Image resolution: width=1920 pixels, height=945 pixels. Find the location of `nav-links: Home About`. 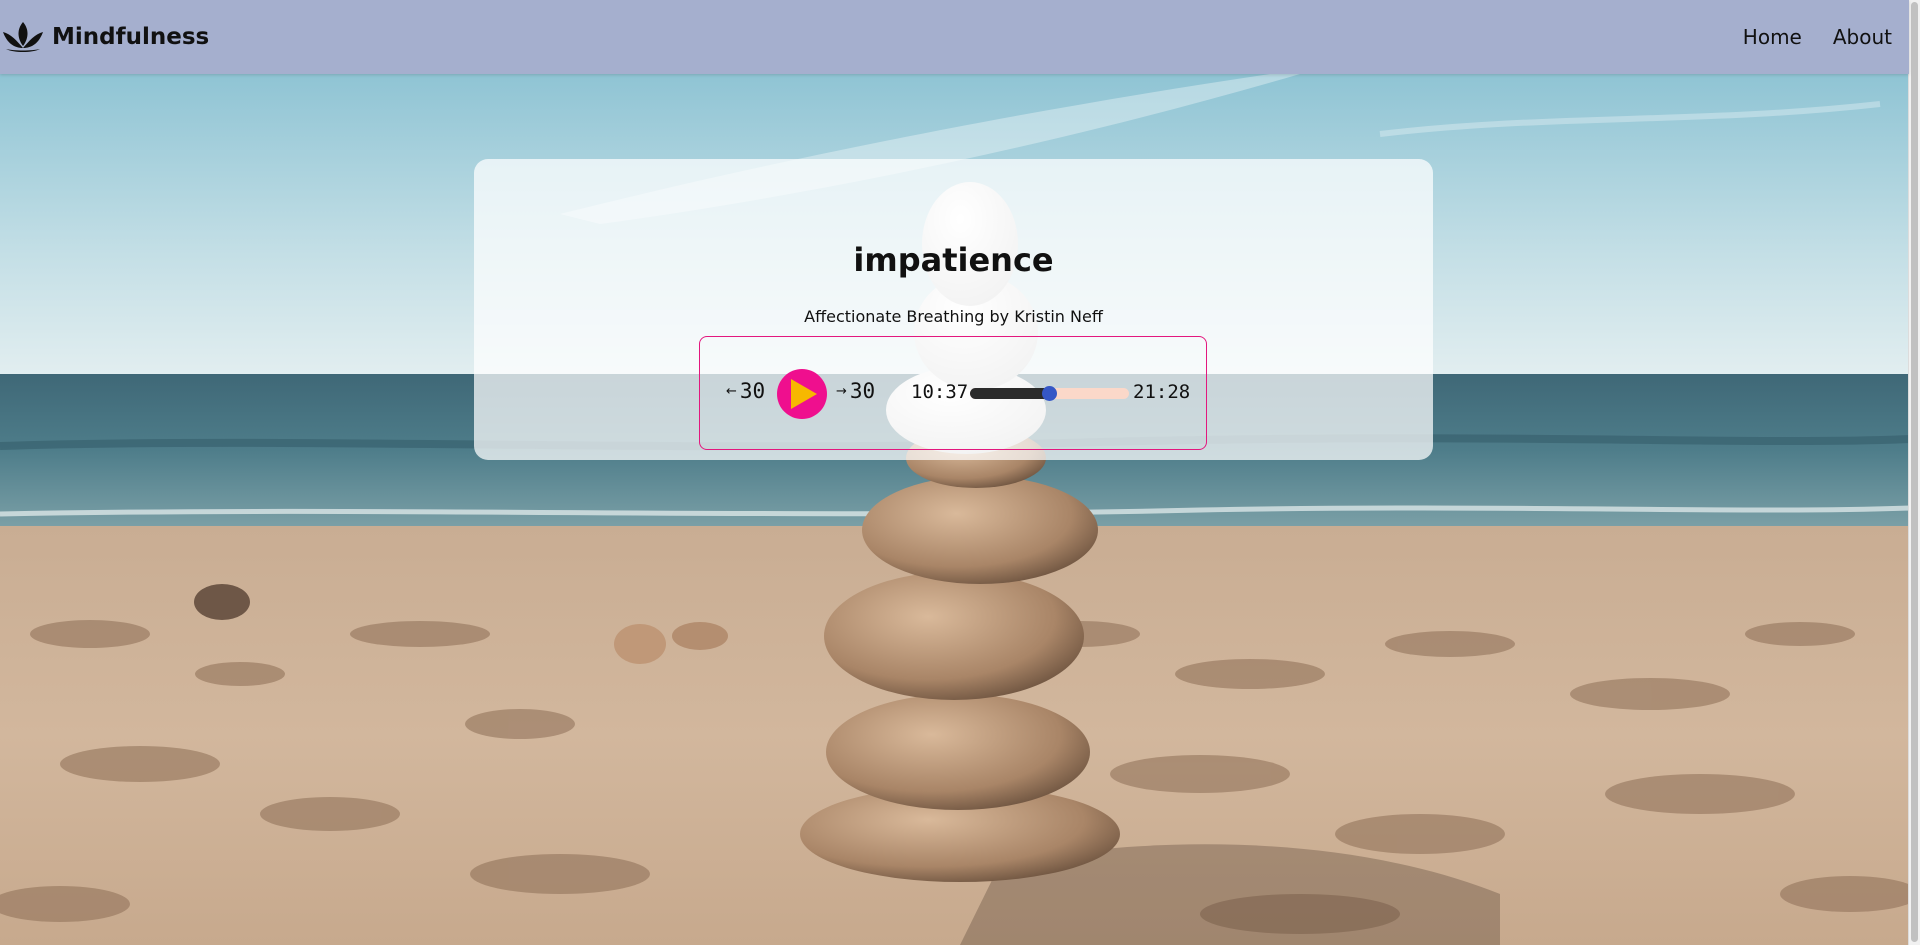

nav-links: Home About is located at coordinates (1802, 37).